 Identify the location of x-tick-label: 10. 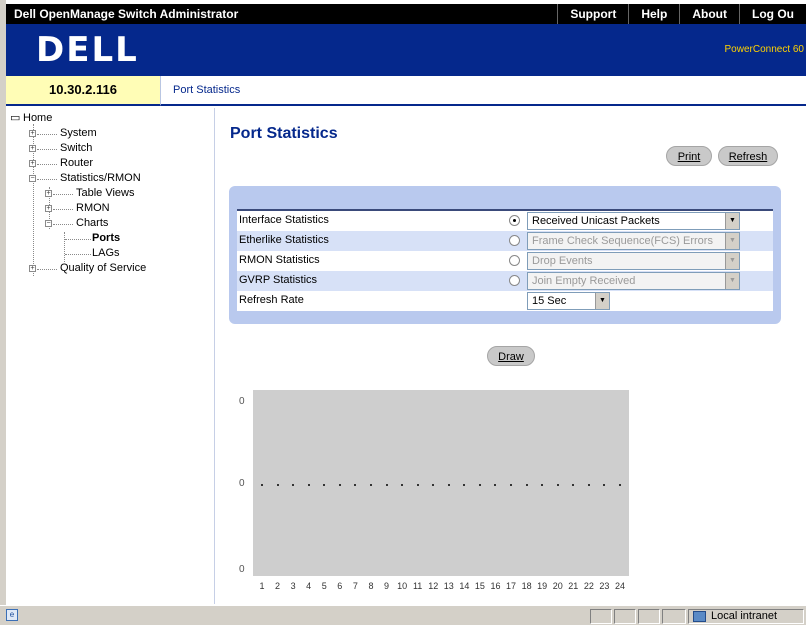
(402, 586).